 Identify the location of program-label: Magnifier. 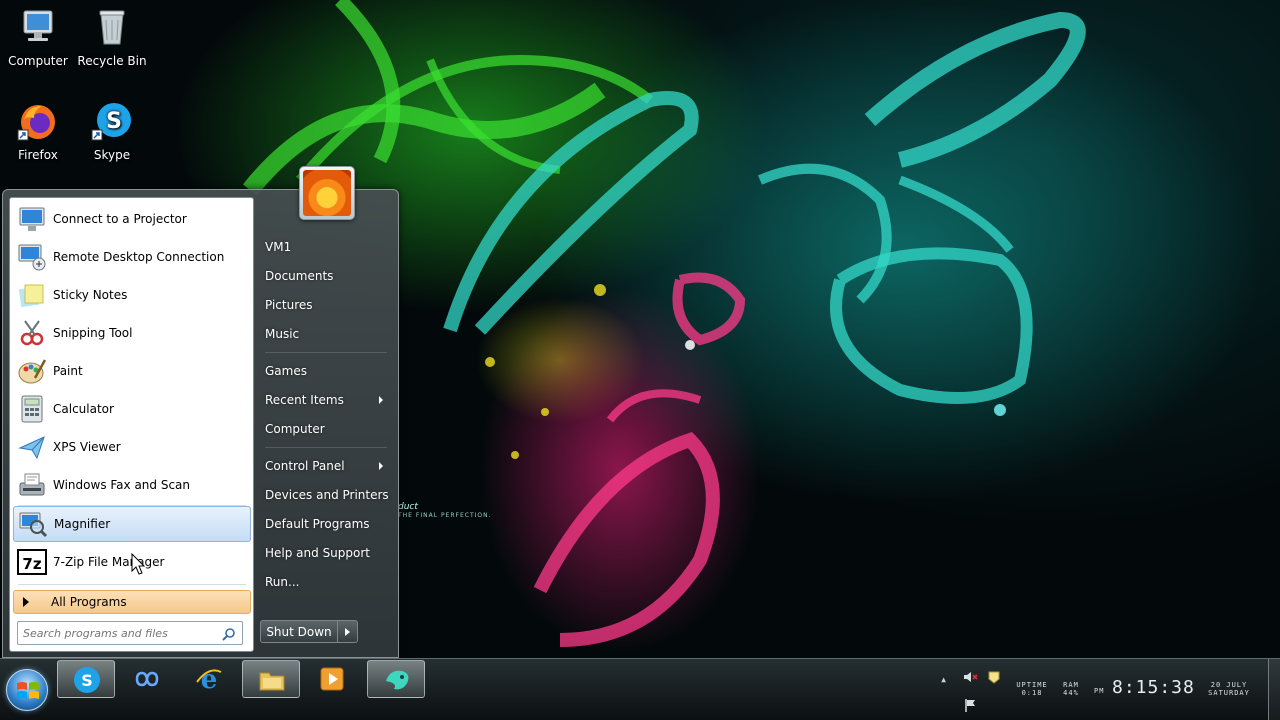
(82, 524).